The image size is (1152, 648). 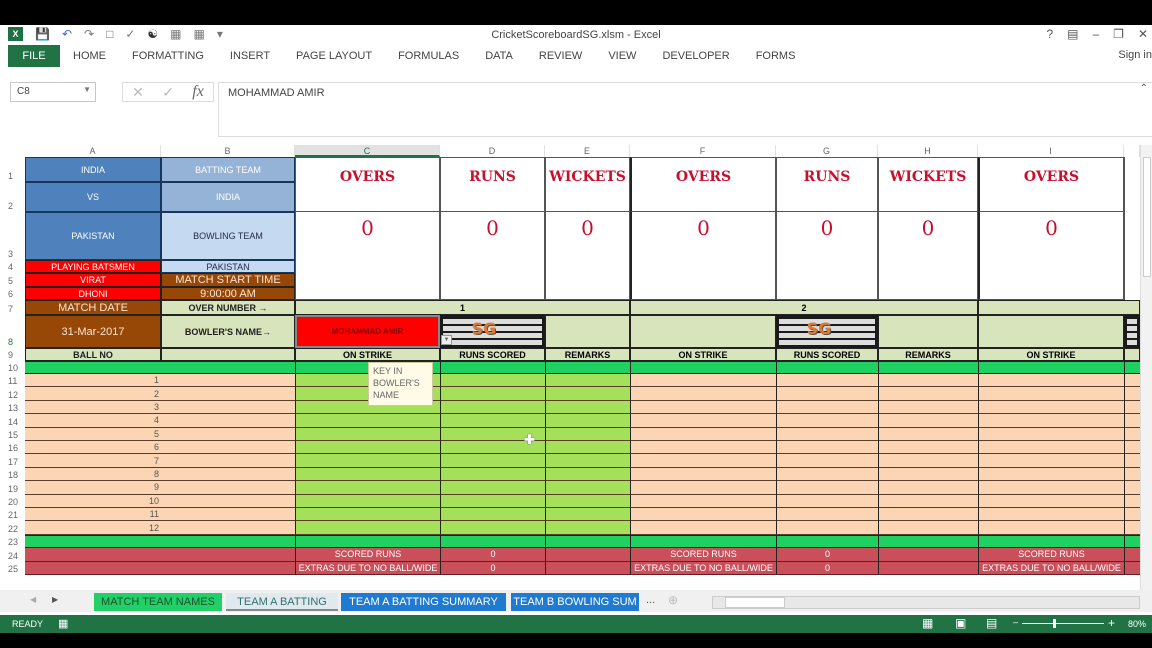 What do you see at coordinates (93, 555) in the screenshot?
I see `summary-cell` at bounding box center [93, 555].